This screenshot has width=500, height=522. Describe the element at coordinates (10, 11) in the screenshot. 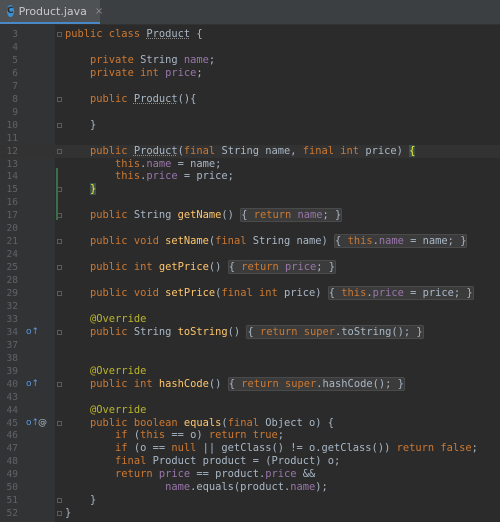

I see `java-class-icon: C` at that location.